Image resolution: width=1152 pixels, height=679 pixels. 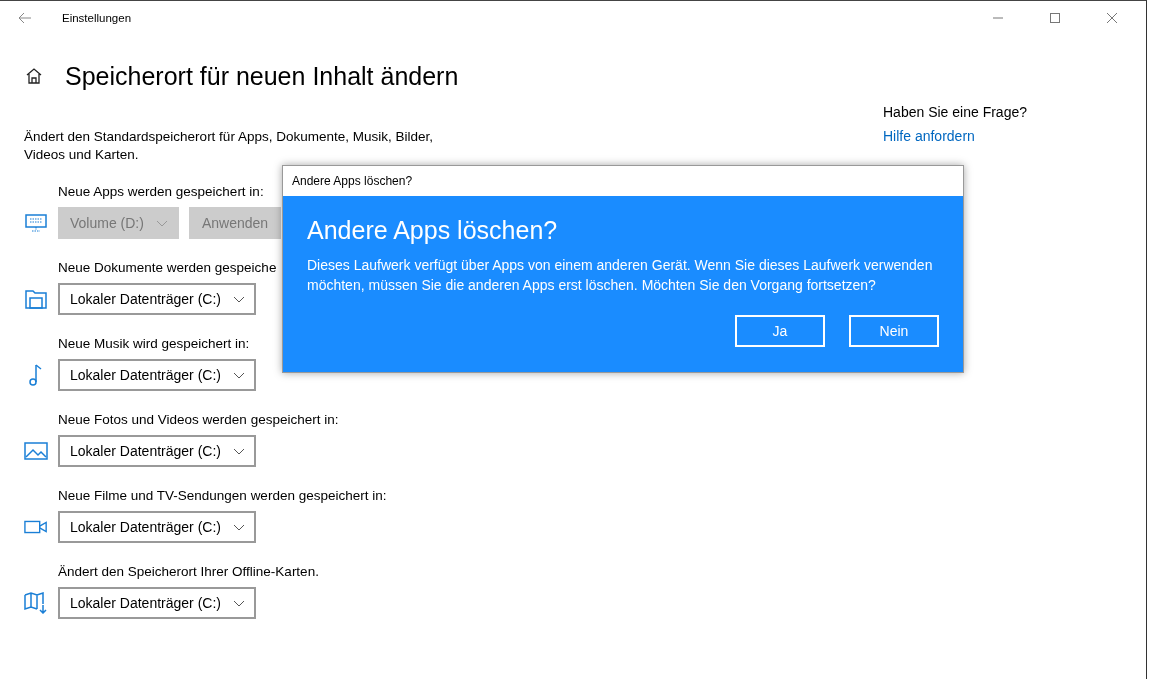 What do you see at coordinates (222, 495) in the screenshot?
I see `setting-label: Neue Filme und TV-Sendungen werden gespeichert in:` at bounding box center [222, 495].